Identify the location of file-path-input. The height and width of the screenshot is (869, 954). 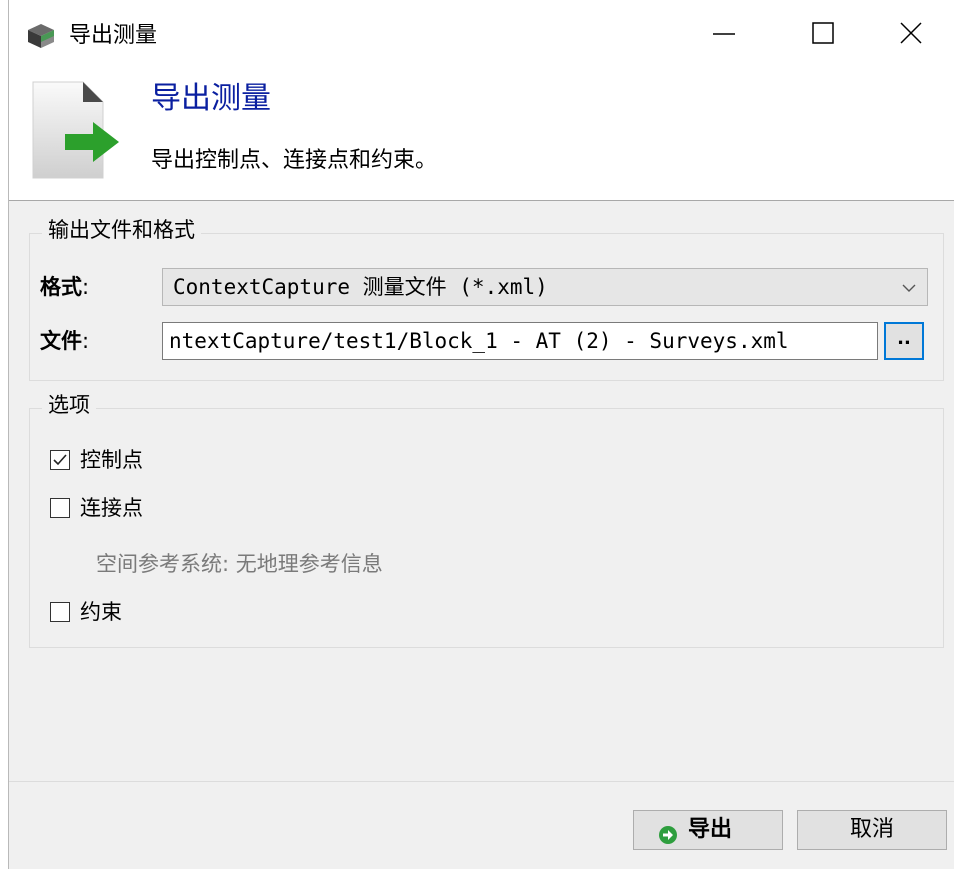
(520, 341).